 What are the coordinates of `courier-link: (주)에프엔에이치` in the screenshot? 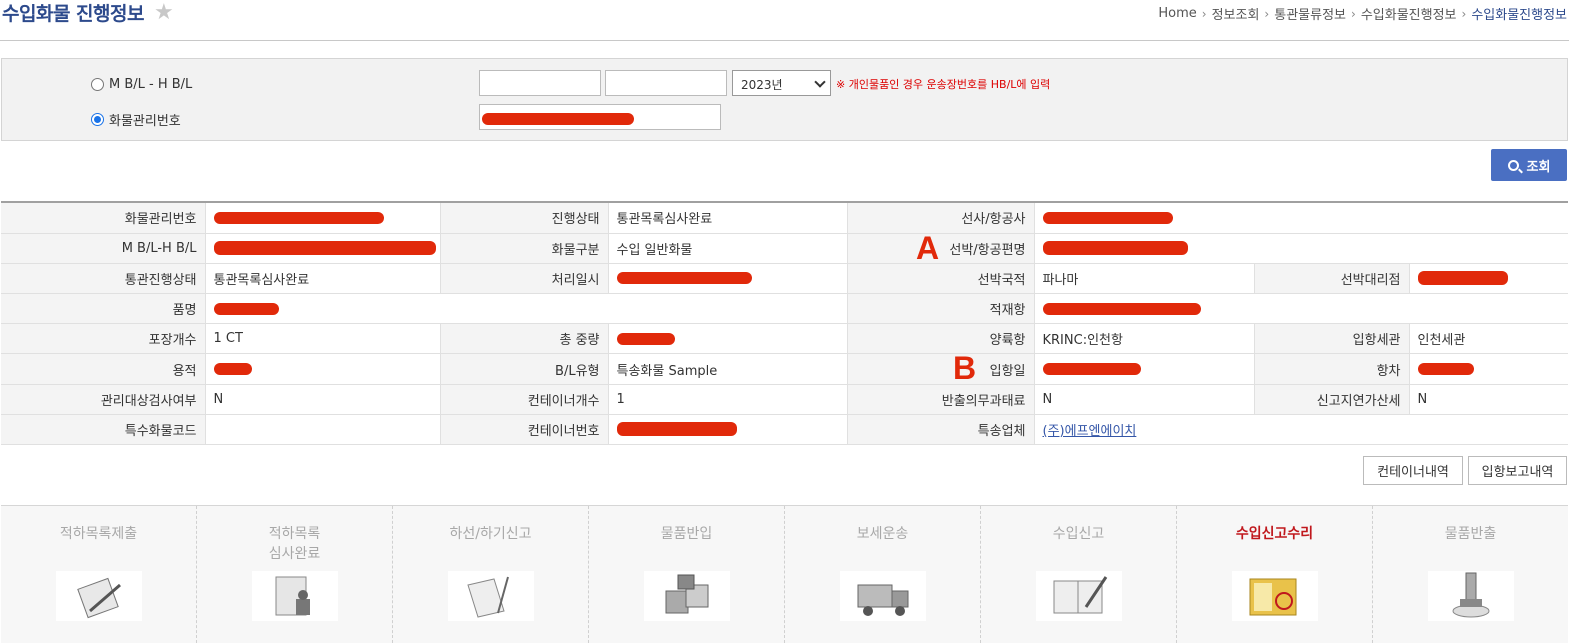 It's located at (1090, 431).